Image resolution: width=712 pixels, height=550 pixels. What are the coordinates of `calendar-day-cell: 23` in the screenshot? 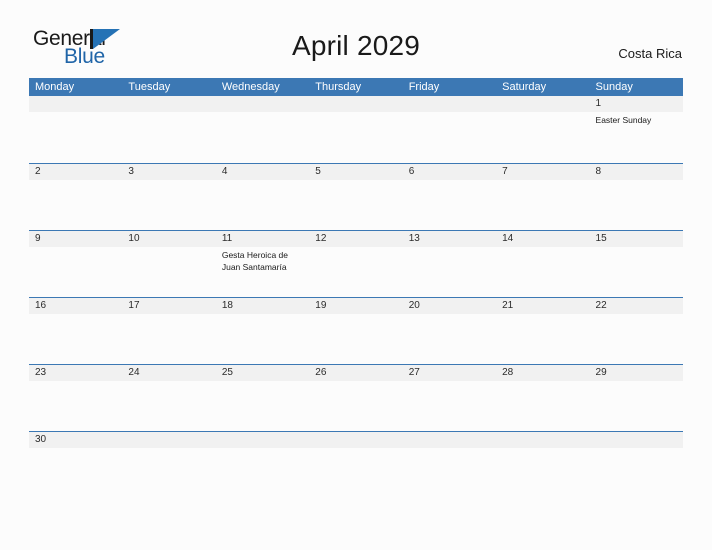 It's located at (76, 398).